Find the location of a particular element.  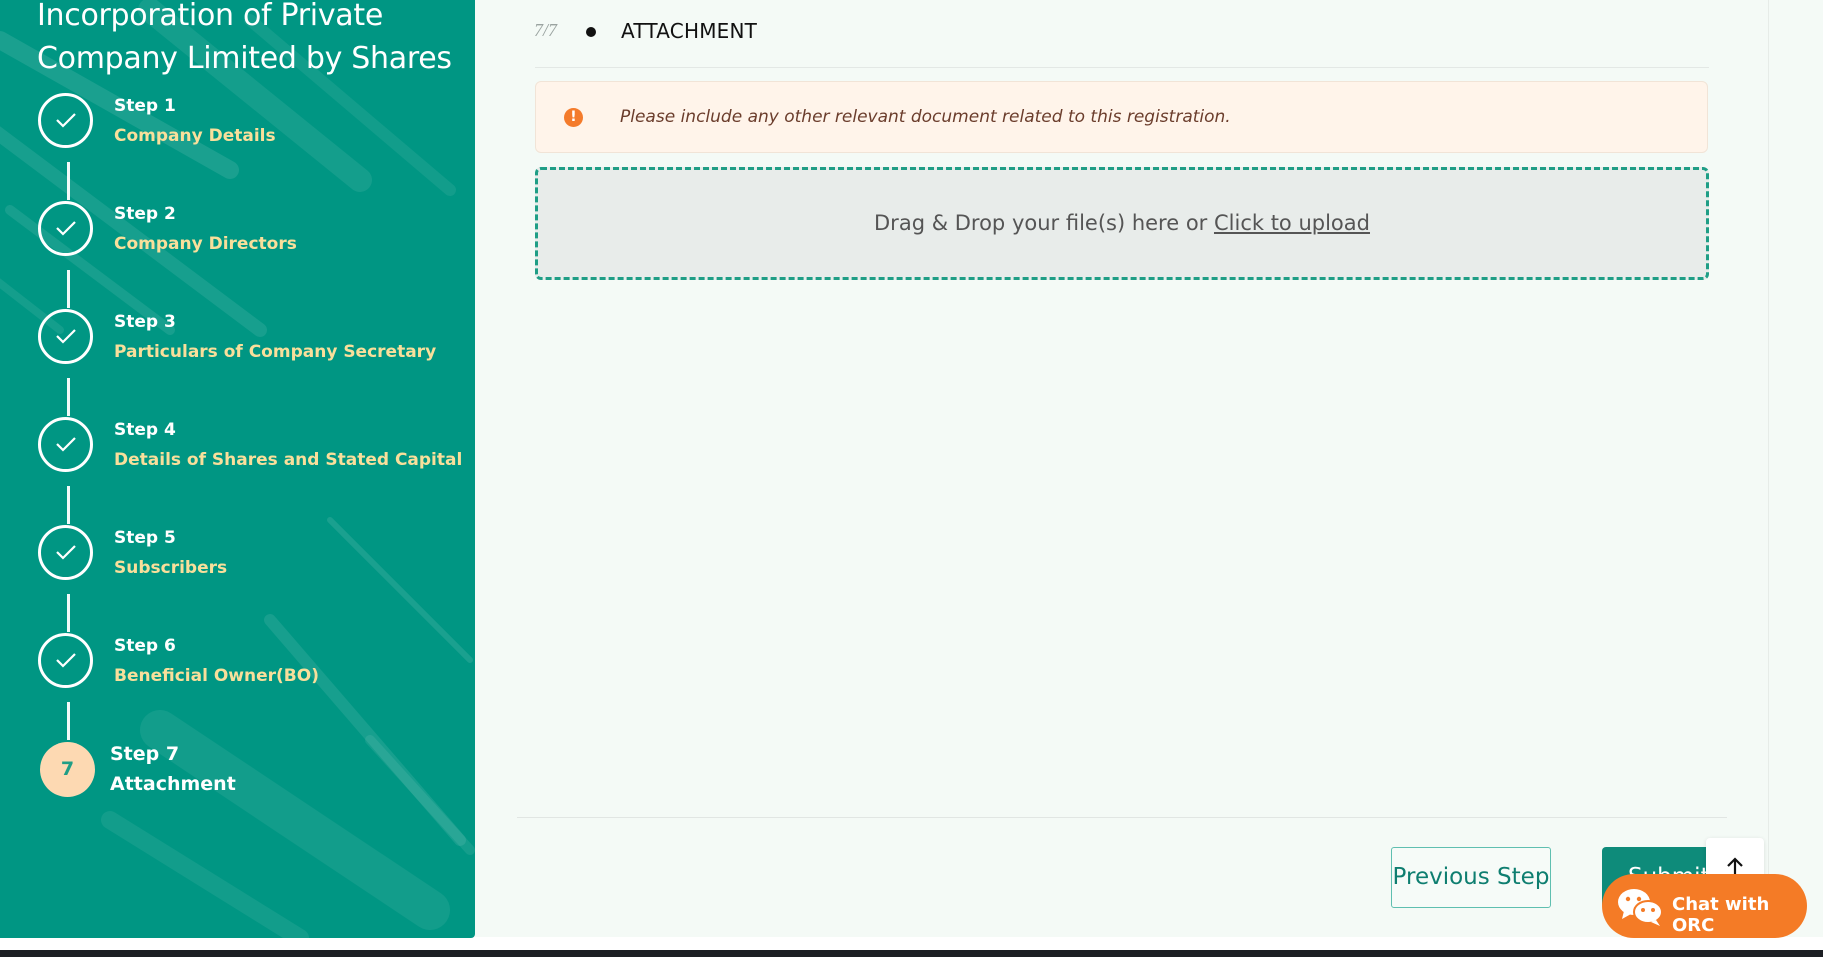

chat-label: Chat with ORC is located at coordinates (1721, 915).